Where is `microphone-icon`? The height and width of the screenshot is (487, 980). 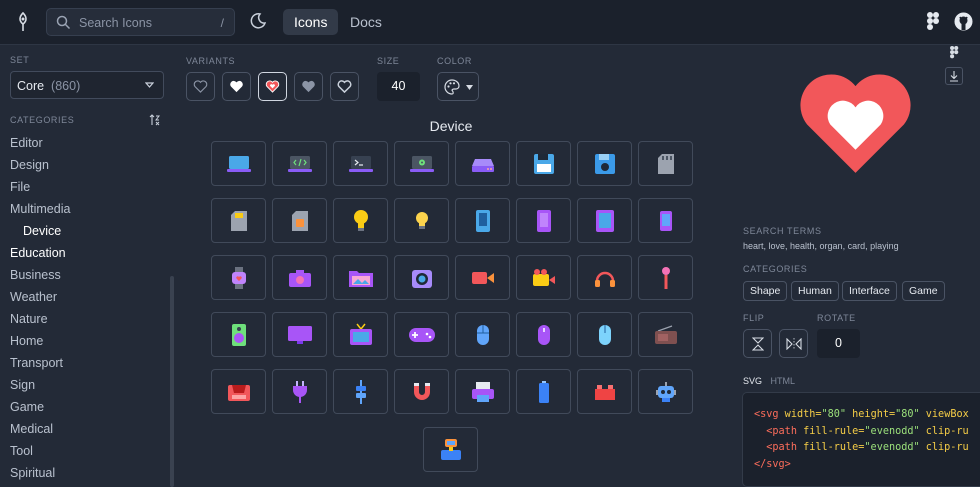
microphone-icon is located at coordinates (665, 277).